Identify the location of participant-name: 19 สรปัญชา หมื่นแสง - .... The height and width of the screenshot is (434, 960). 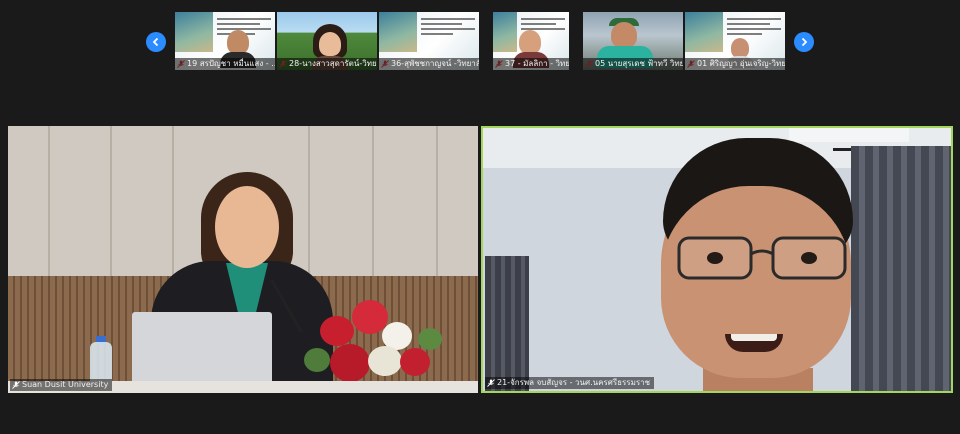
(225, 64).